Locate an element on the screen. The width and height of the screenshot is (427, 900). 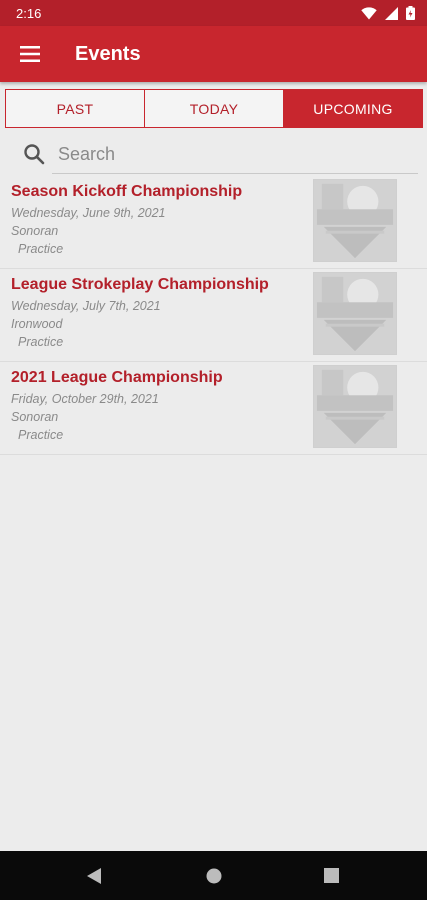
back-triangle-icon is located at coordinates (94, 876).